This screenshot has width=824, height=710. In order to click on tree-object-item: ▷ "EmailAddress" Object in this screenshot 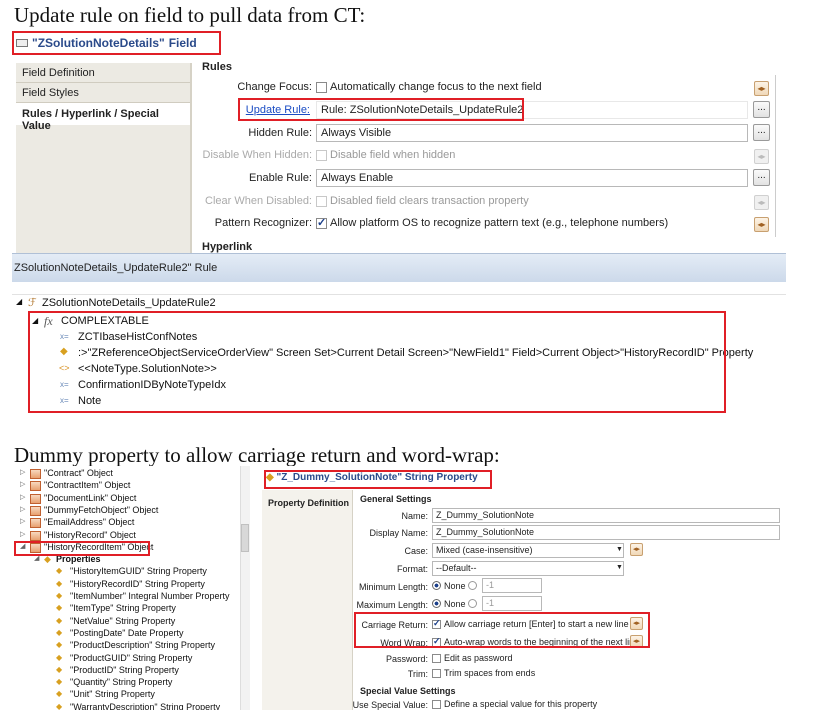, I will do `click(122, 523)`.